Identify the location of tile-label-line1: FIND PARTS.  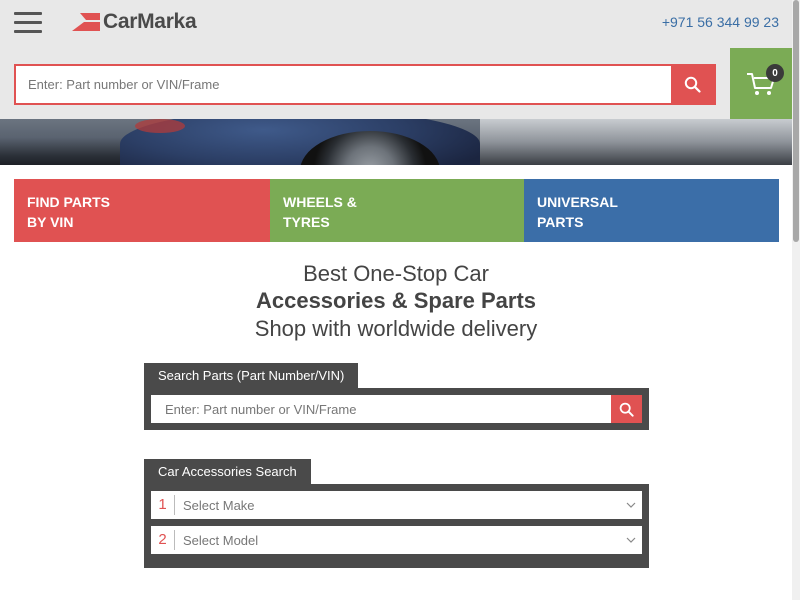
(68, 202).